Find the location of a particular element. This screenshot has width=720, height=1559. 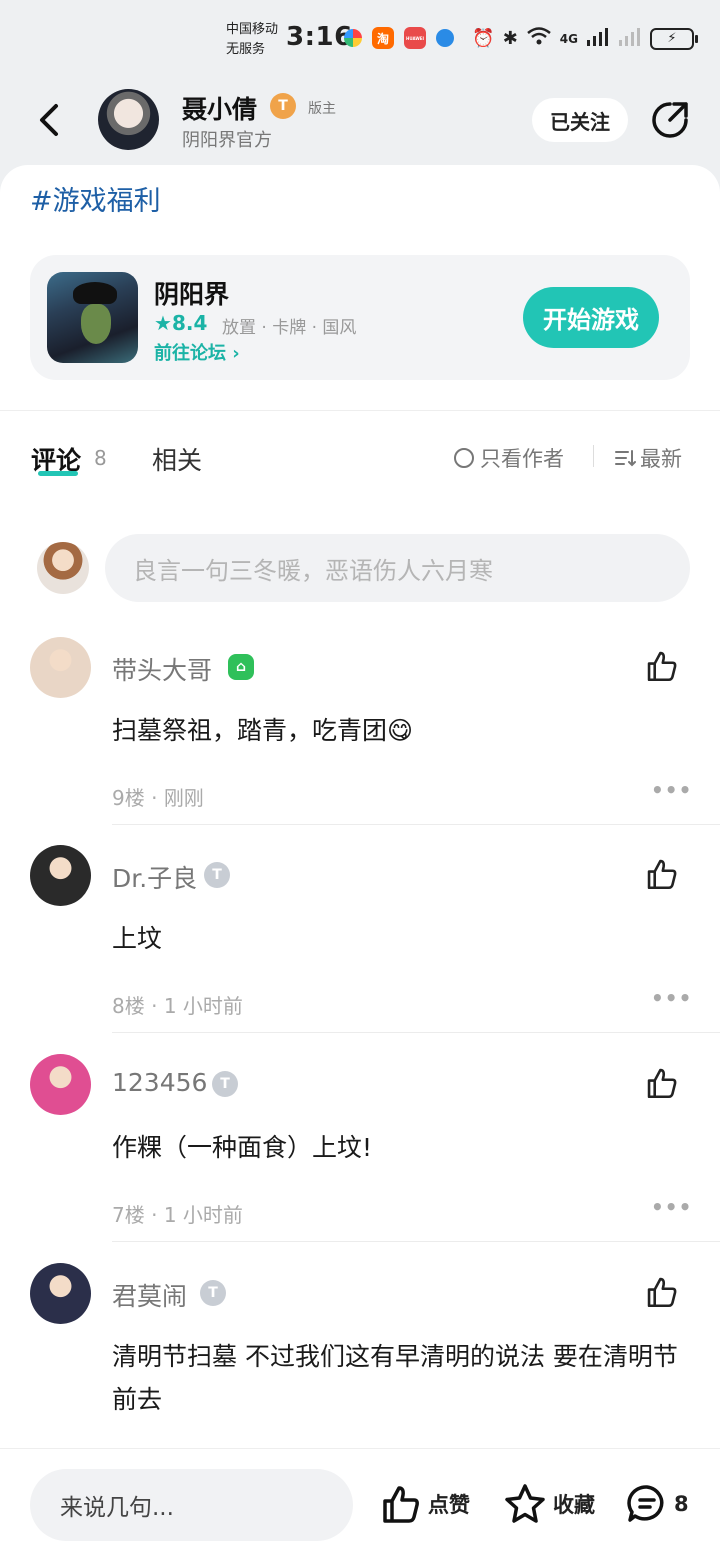

comment-time: 刚刚 is located at coordinates (183, 798).